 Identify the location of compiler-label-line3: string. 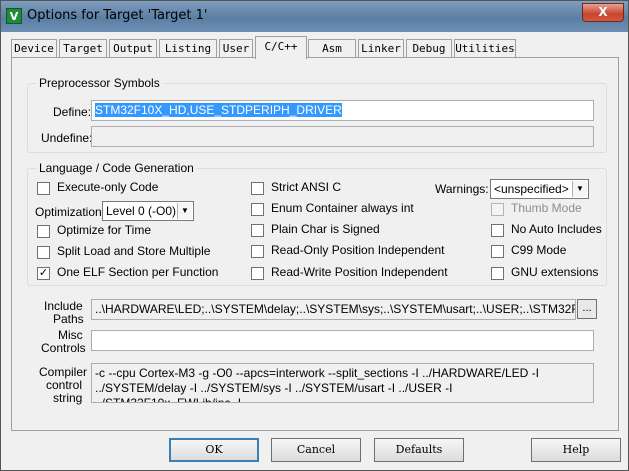
(68, 398).